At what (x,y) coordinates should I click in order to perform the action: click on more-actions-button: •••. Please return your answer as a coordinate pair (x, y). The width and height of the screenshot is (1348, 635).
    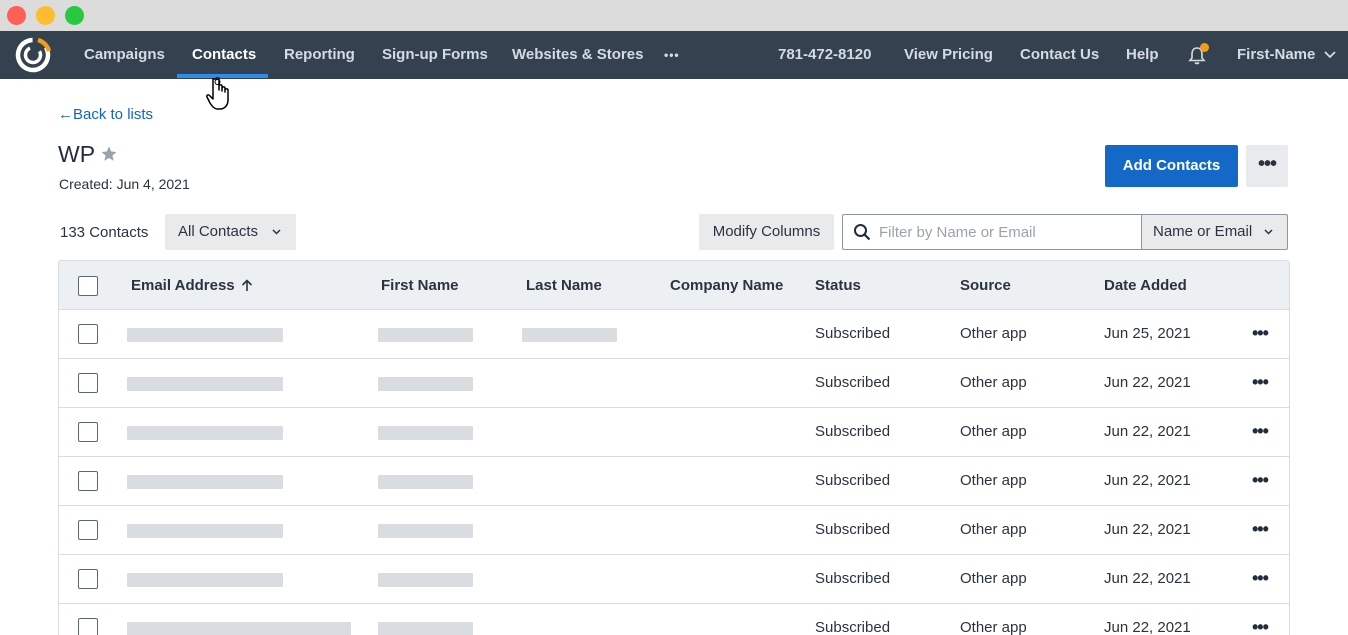
    Looking at the image, I should click on (1267, 166).